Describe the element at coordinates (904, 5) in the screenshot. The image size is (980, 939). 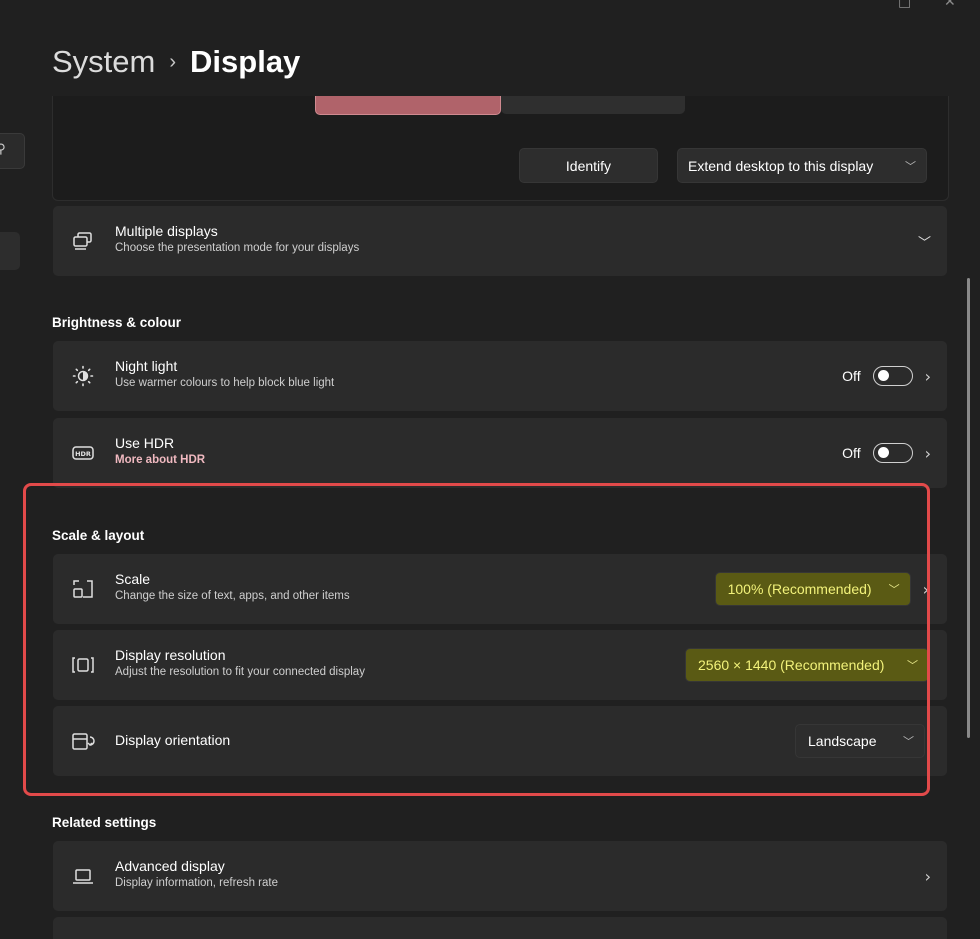
I see `maximize-icon: □` at that location.